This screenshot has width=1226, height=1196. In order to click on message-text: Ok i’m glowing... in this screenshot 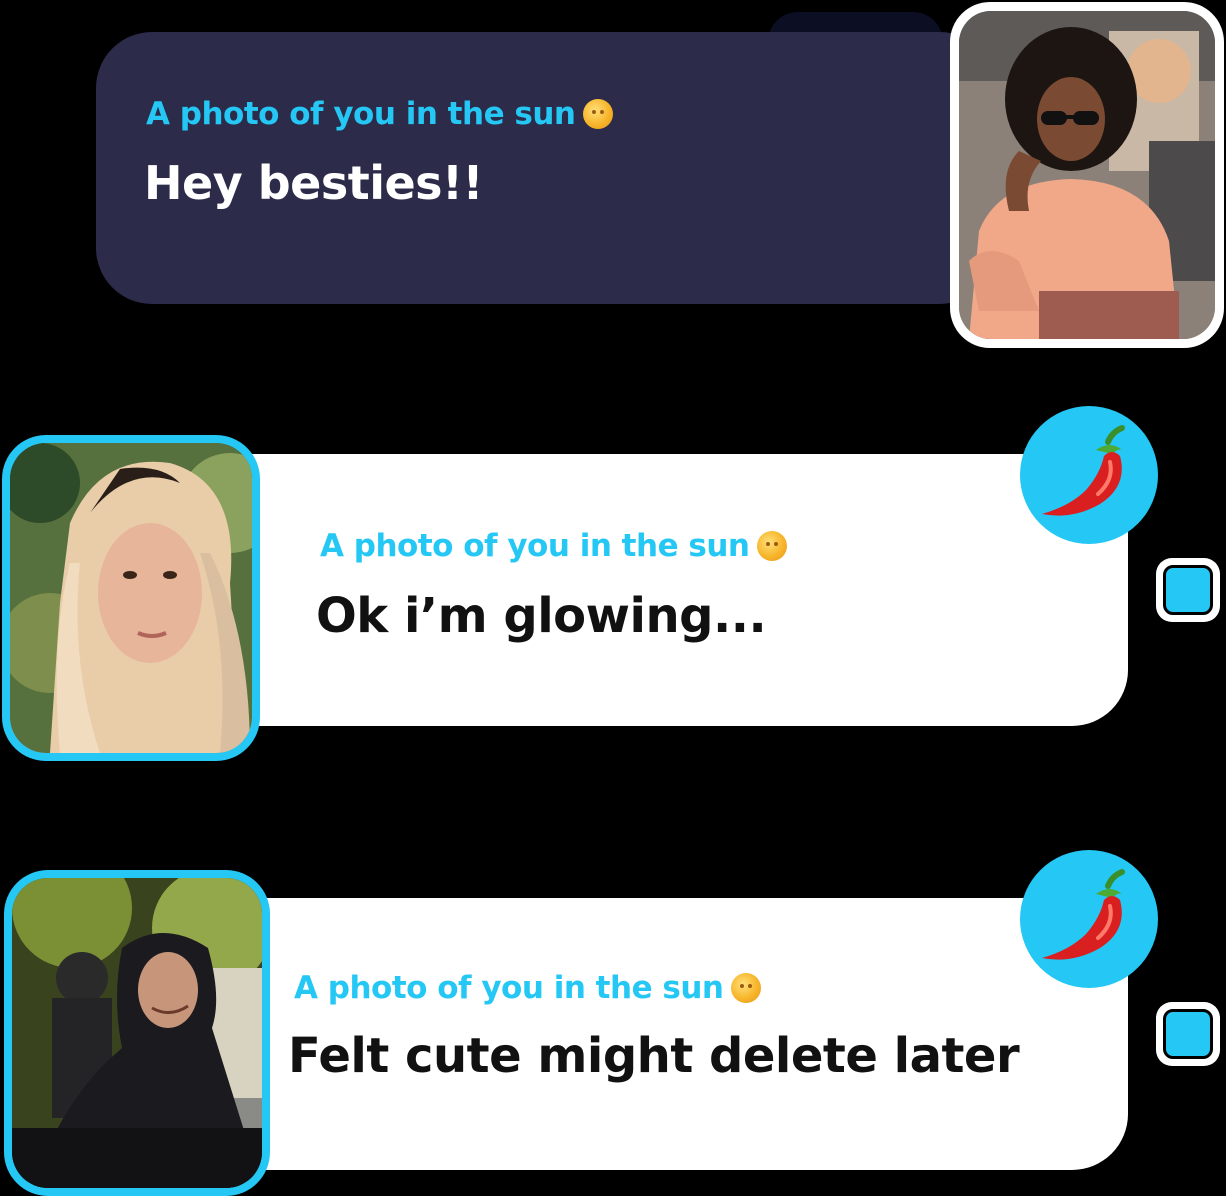, I will do `click(541, 616)`.